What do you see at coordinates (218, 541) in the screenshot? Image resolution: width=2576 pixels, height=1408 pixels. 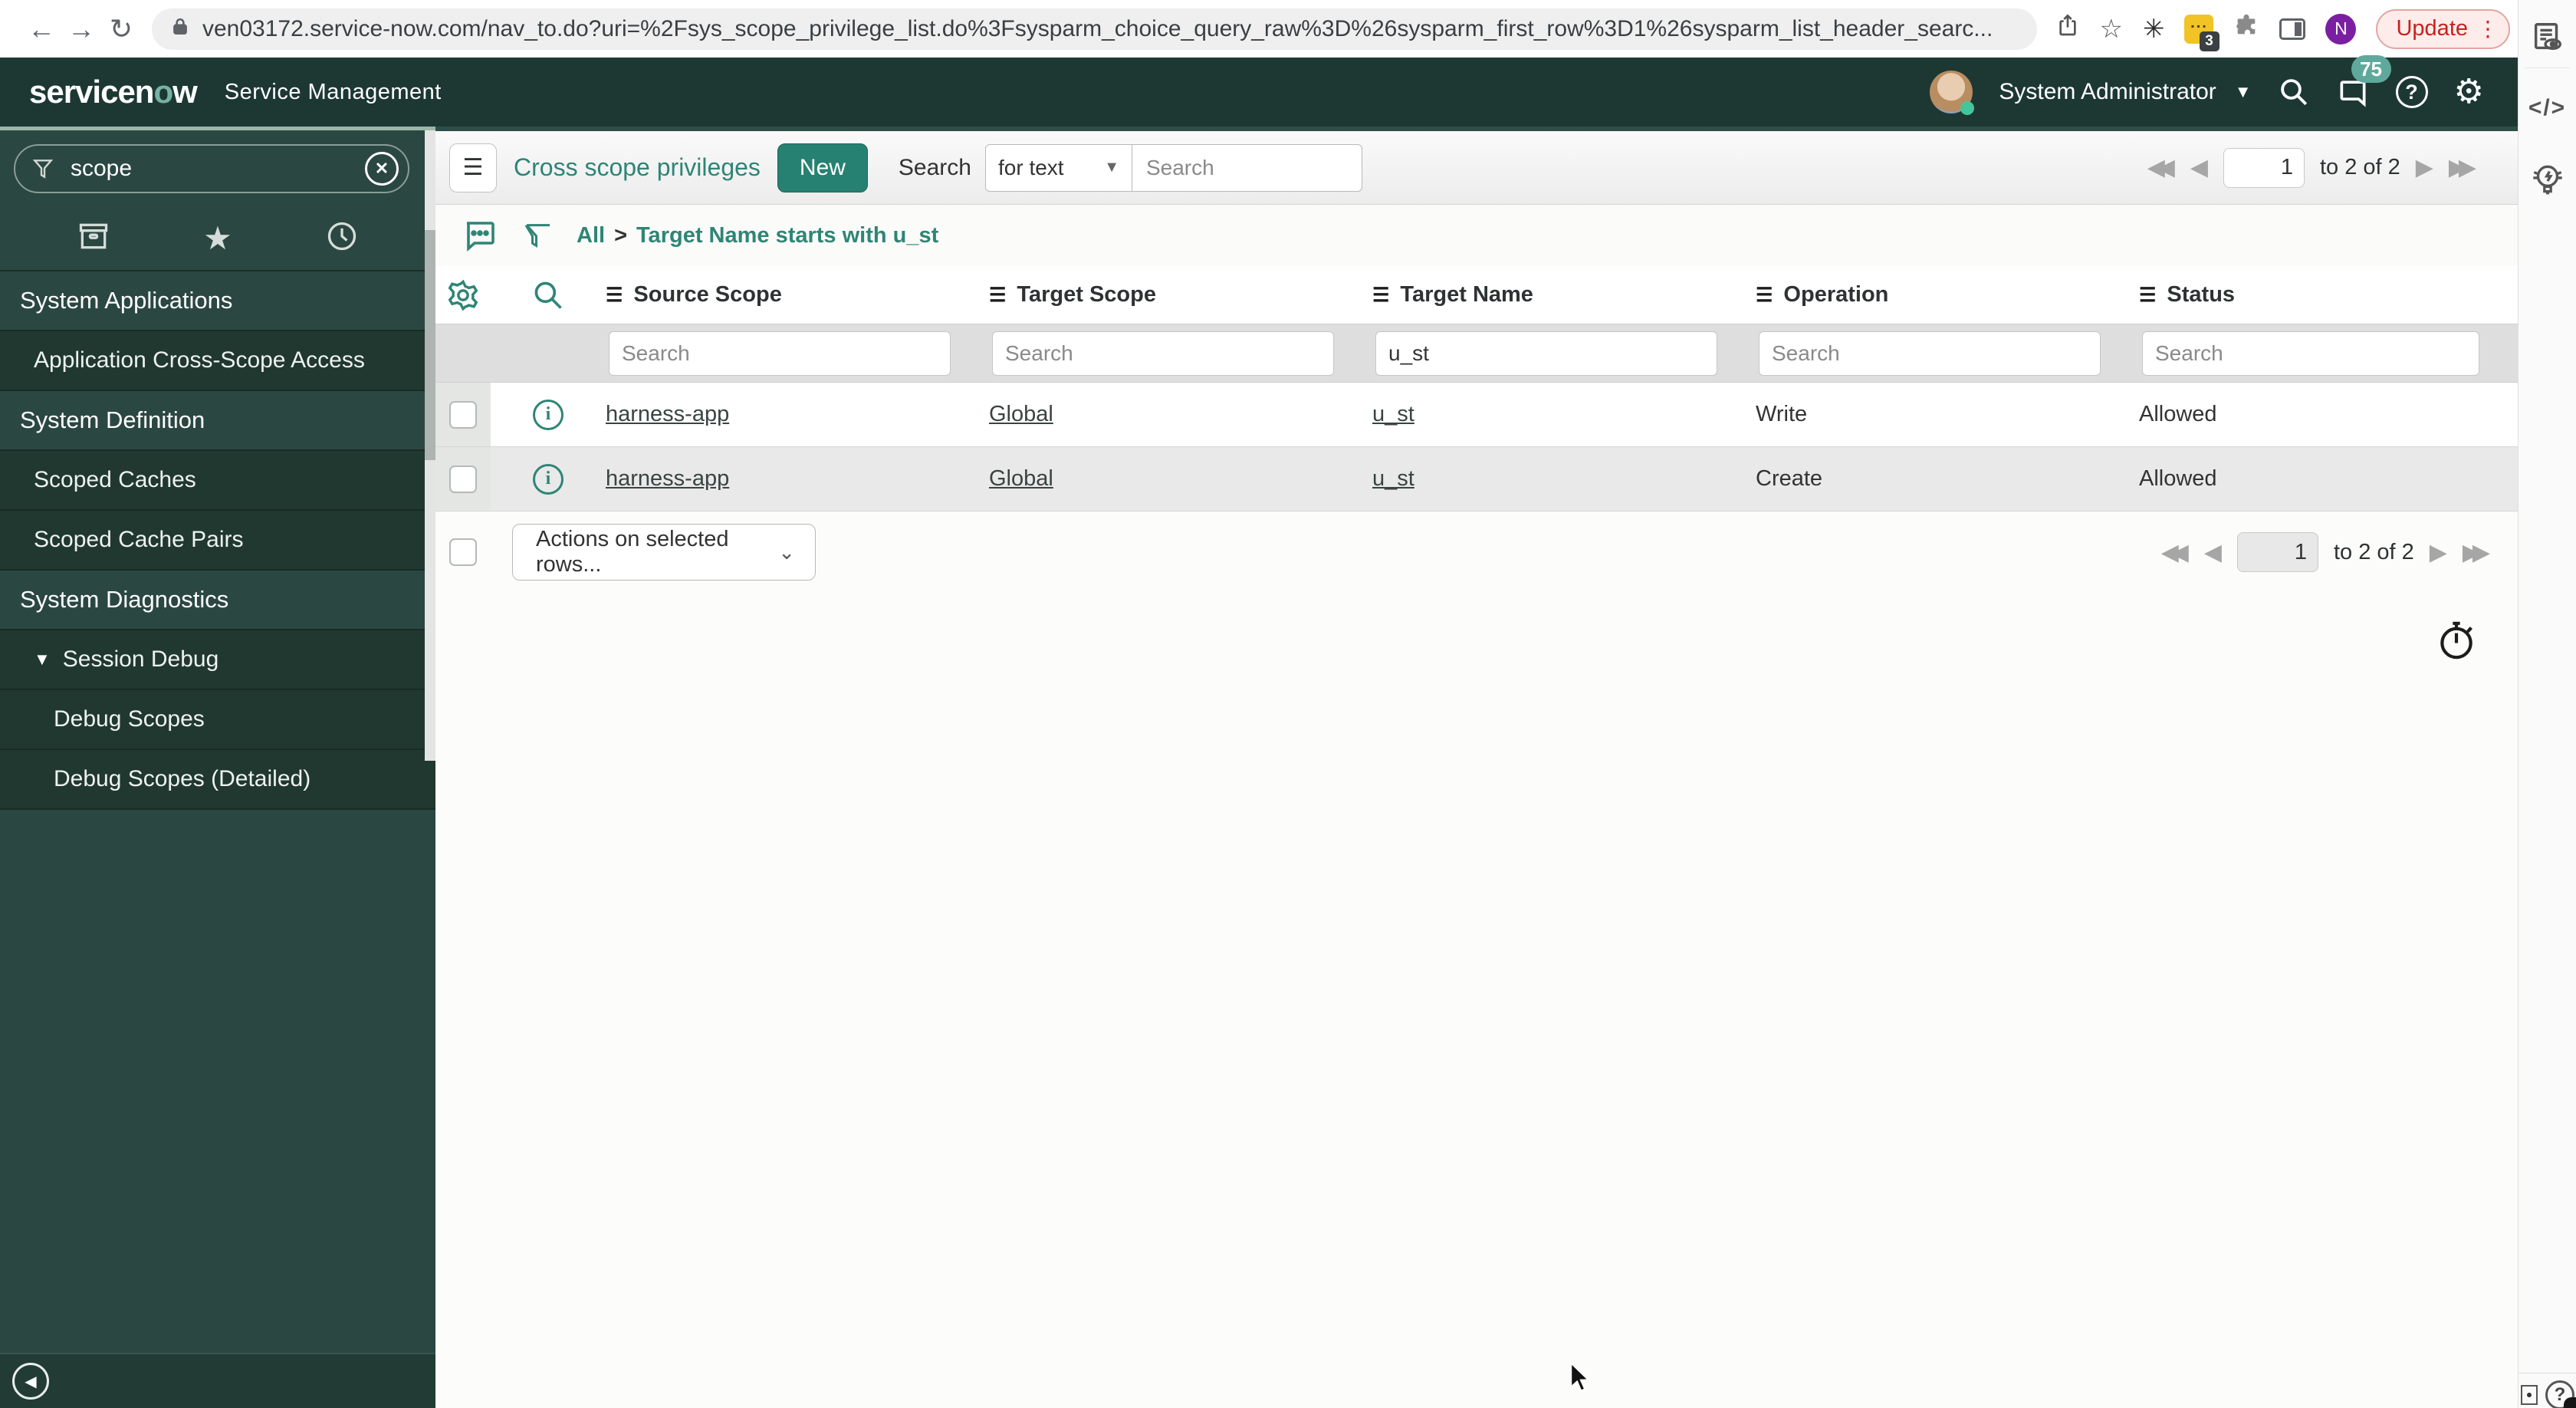 I see `sidebar-item-scoped-cache-pairs: Scoped Cache Pairs` at bounding box center [218, 541].